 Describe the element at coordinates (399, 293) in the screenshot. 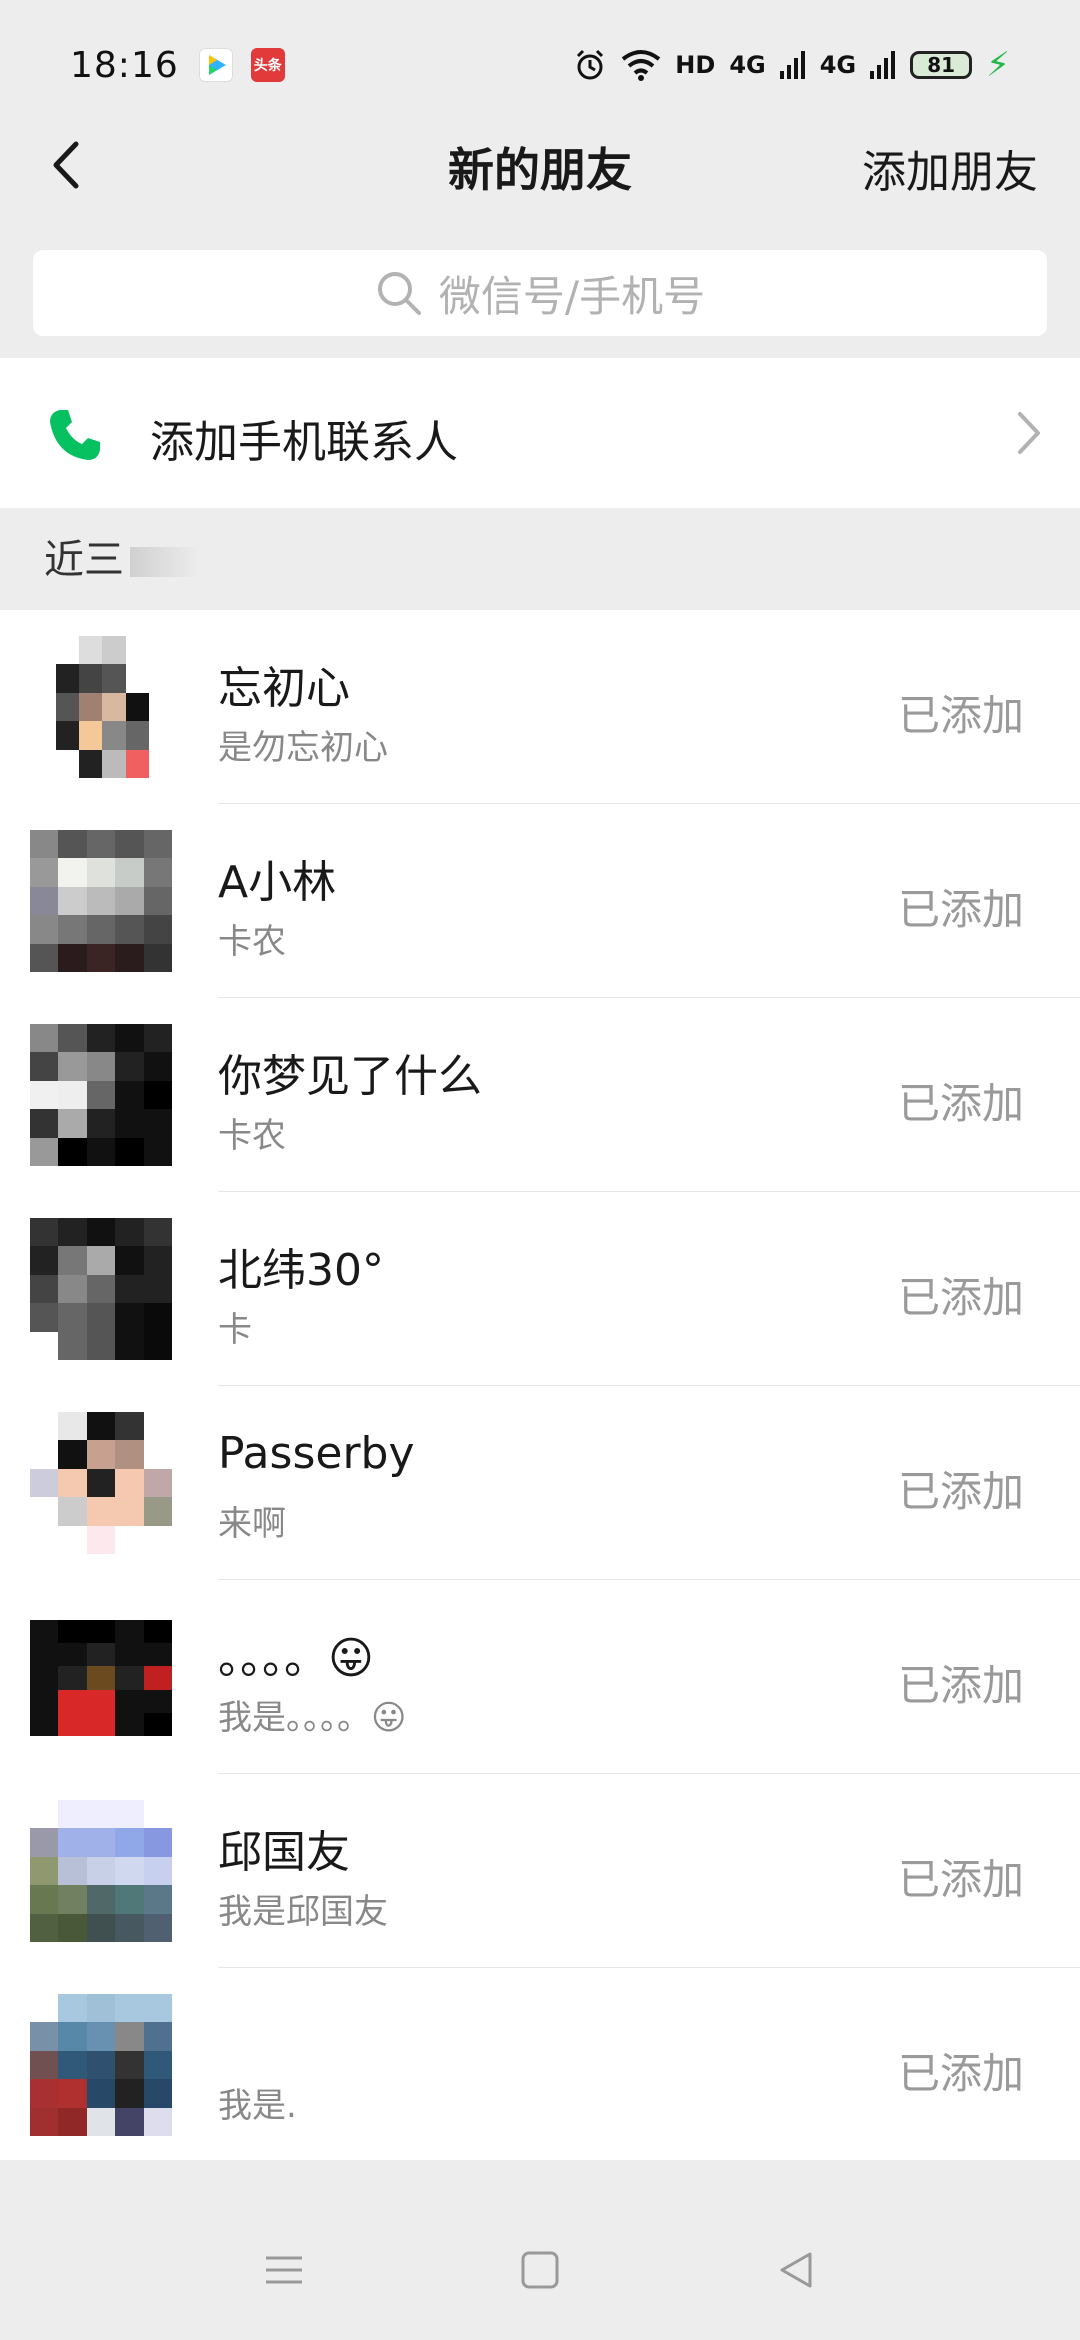

I see `search-icon` at that location.